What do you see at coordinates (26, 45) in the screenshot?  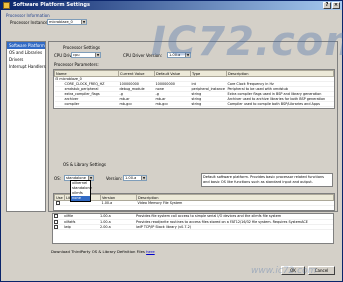 I see `nav-item-software-platform: Software Platform` at bounding box center [26, 45].